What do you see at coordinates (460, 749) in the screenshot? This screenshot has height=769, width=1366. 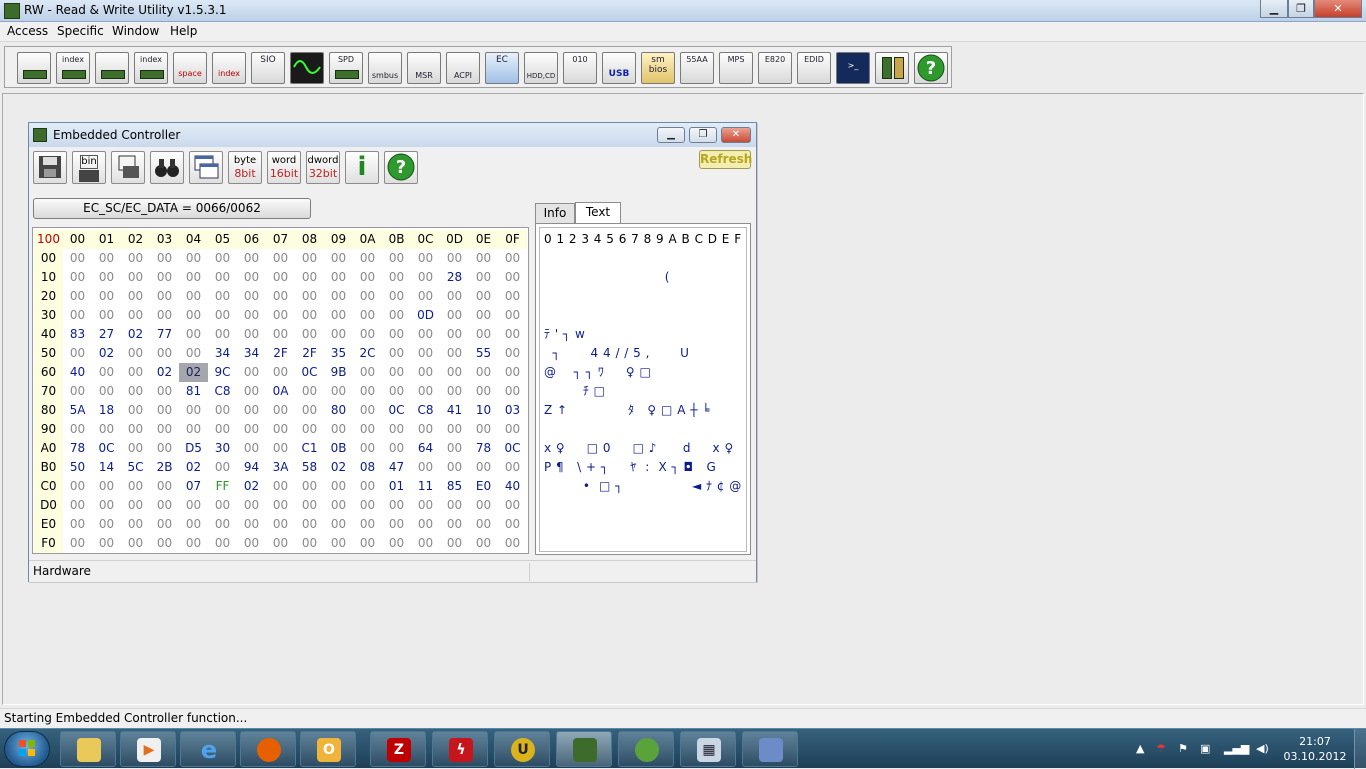 I see `taskbar-flash: ϟ` at bounding box center [460, 749].